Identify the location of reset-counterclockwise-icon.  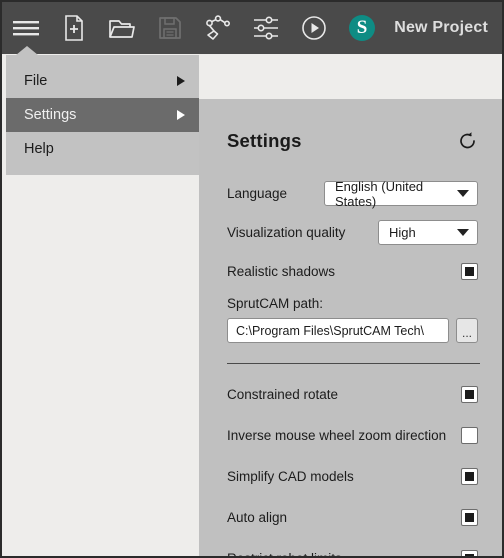
(468, 141).